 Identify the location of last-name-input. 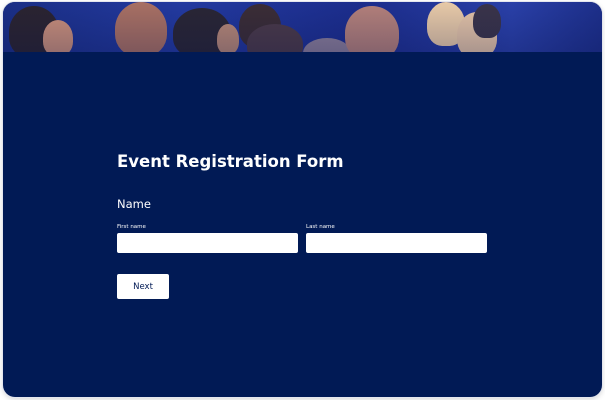
(396, 243).